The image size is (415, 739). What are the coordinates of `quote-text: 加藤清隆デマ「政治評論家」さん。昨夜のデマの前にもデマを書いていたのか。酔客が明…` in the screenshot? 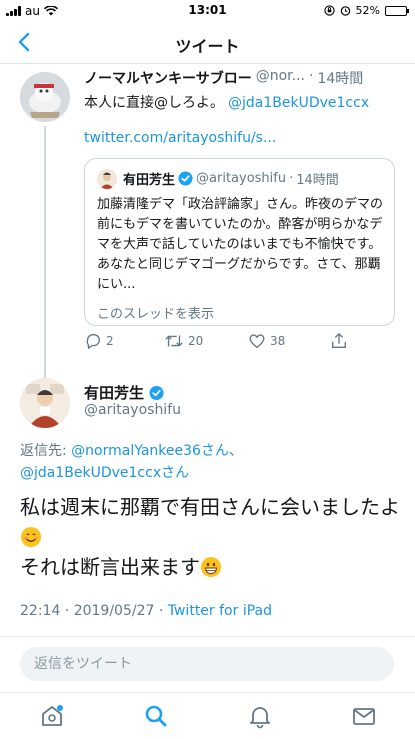 It's located at (240, 244).